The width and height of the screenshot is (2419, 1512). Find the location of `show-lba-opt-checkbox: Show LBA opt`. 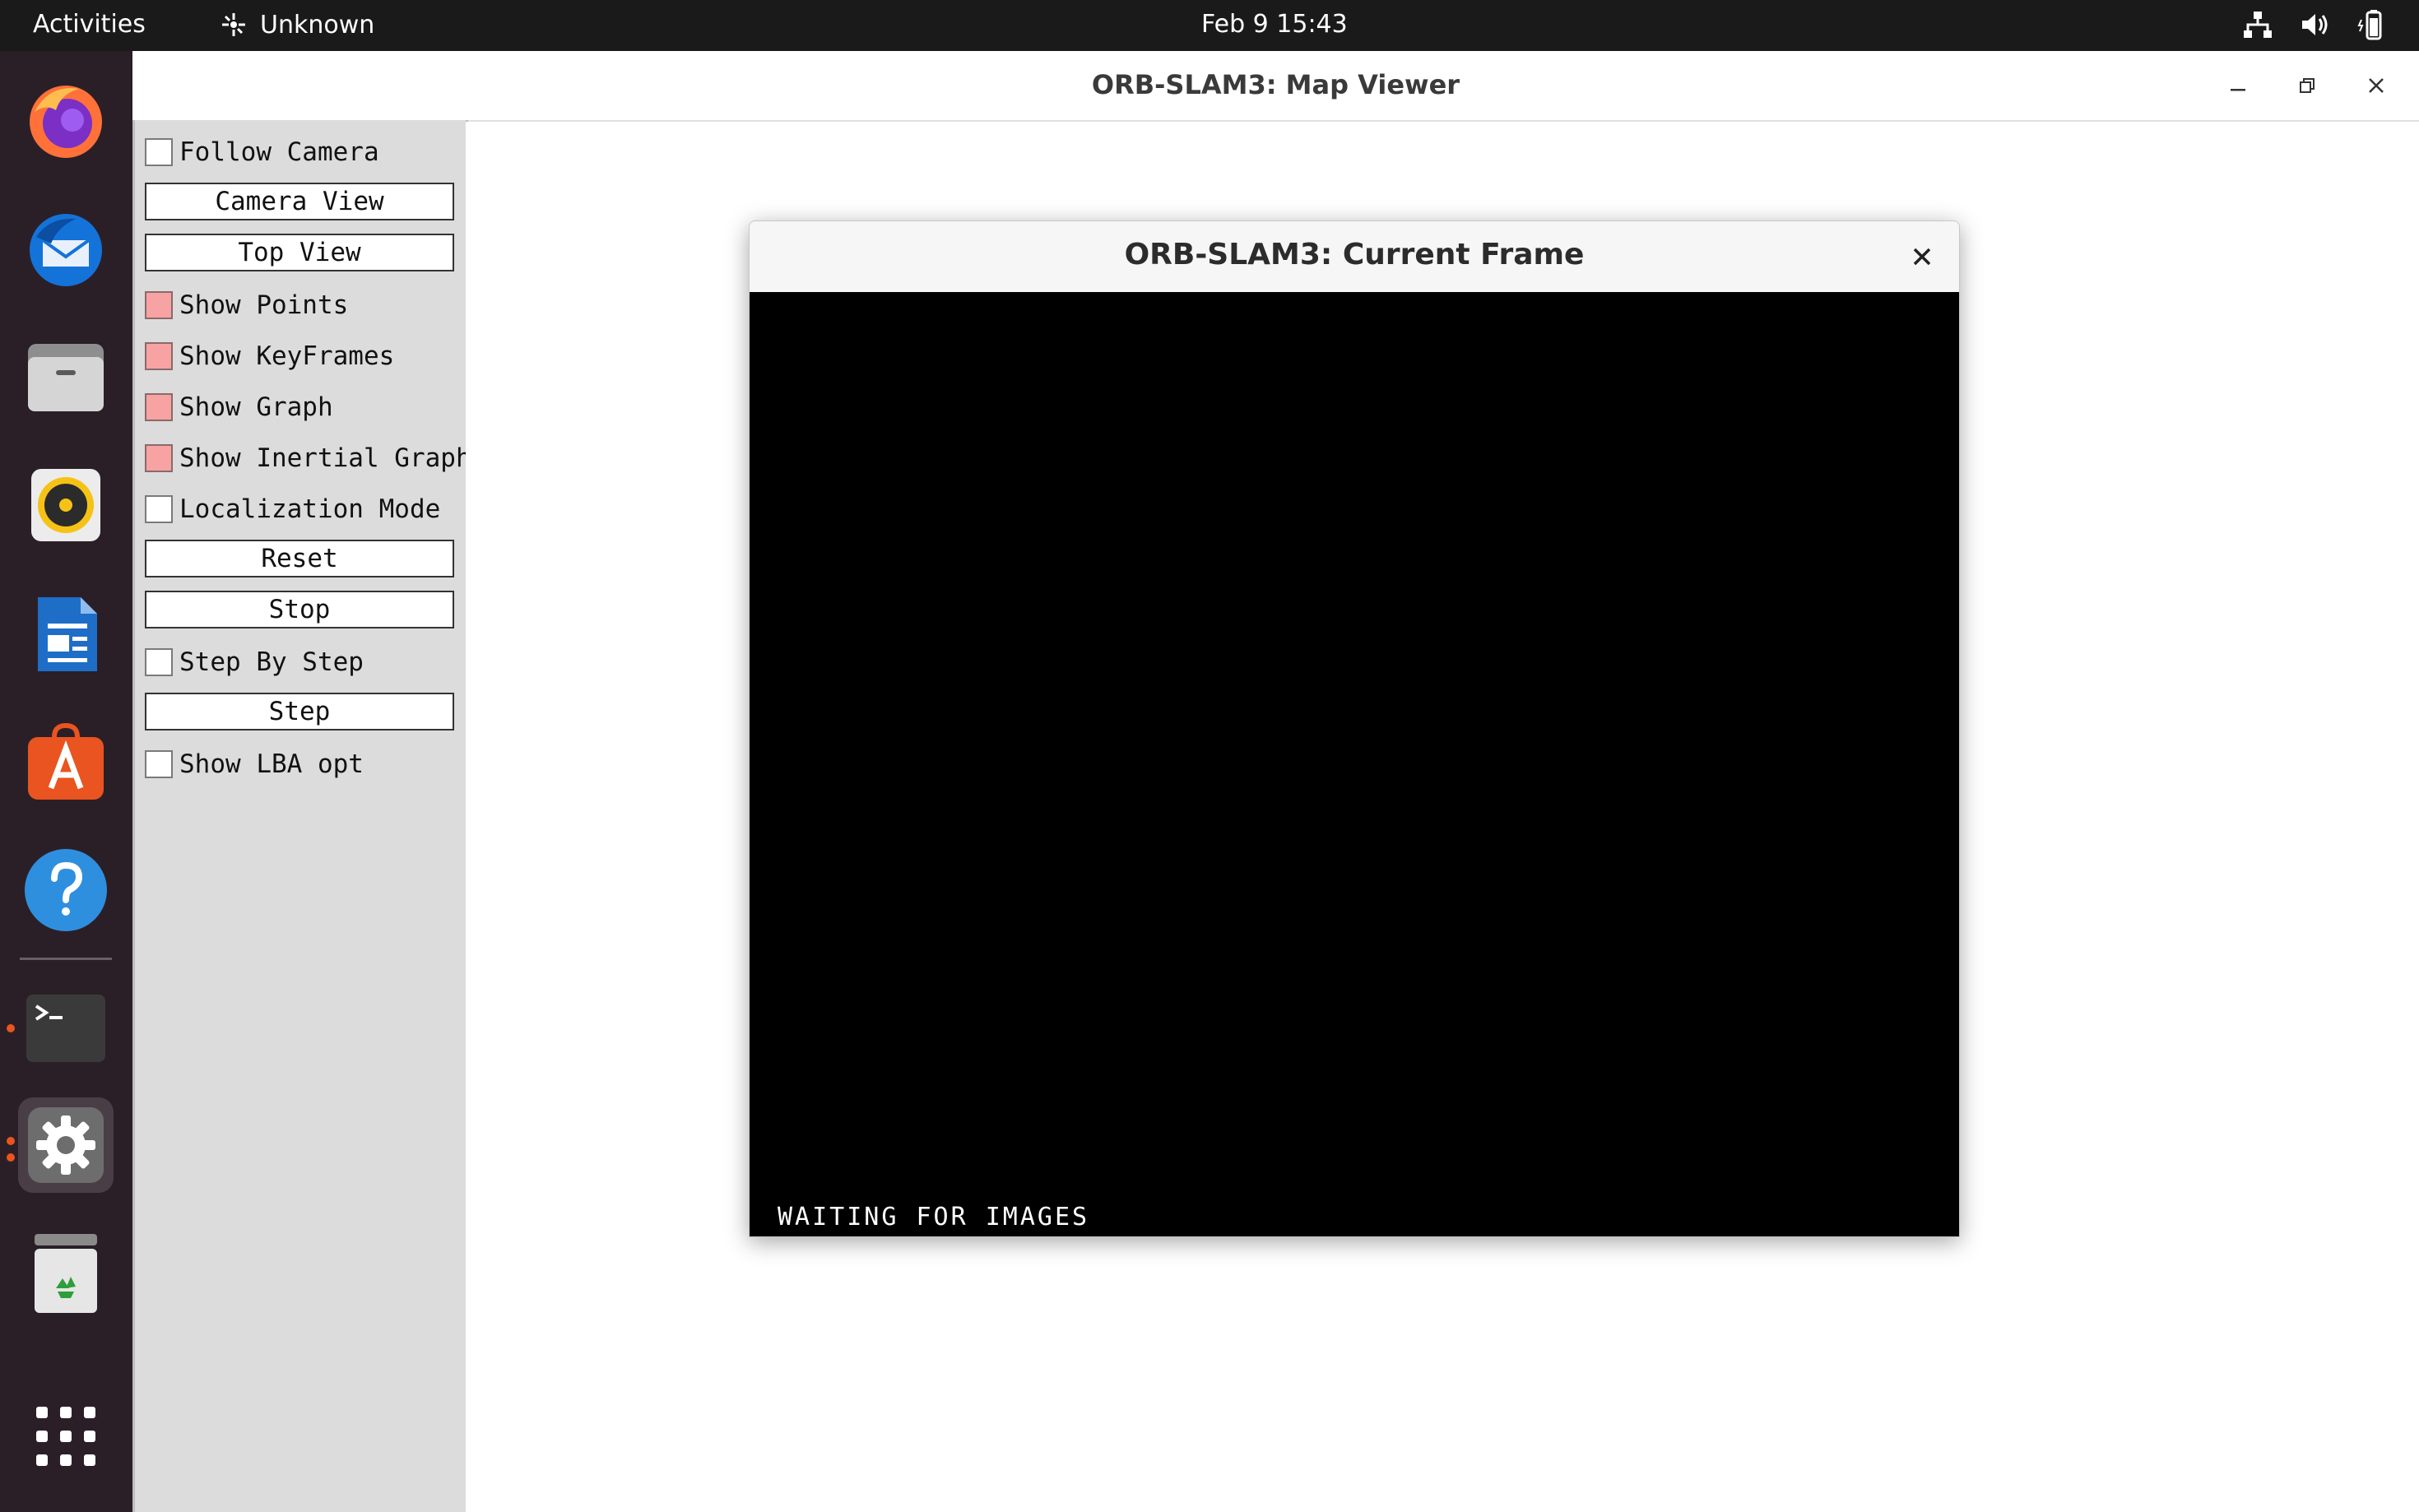

show-lba-opt-checkbox: Show LBA opt is located at coordinates (254, 764).